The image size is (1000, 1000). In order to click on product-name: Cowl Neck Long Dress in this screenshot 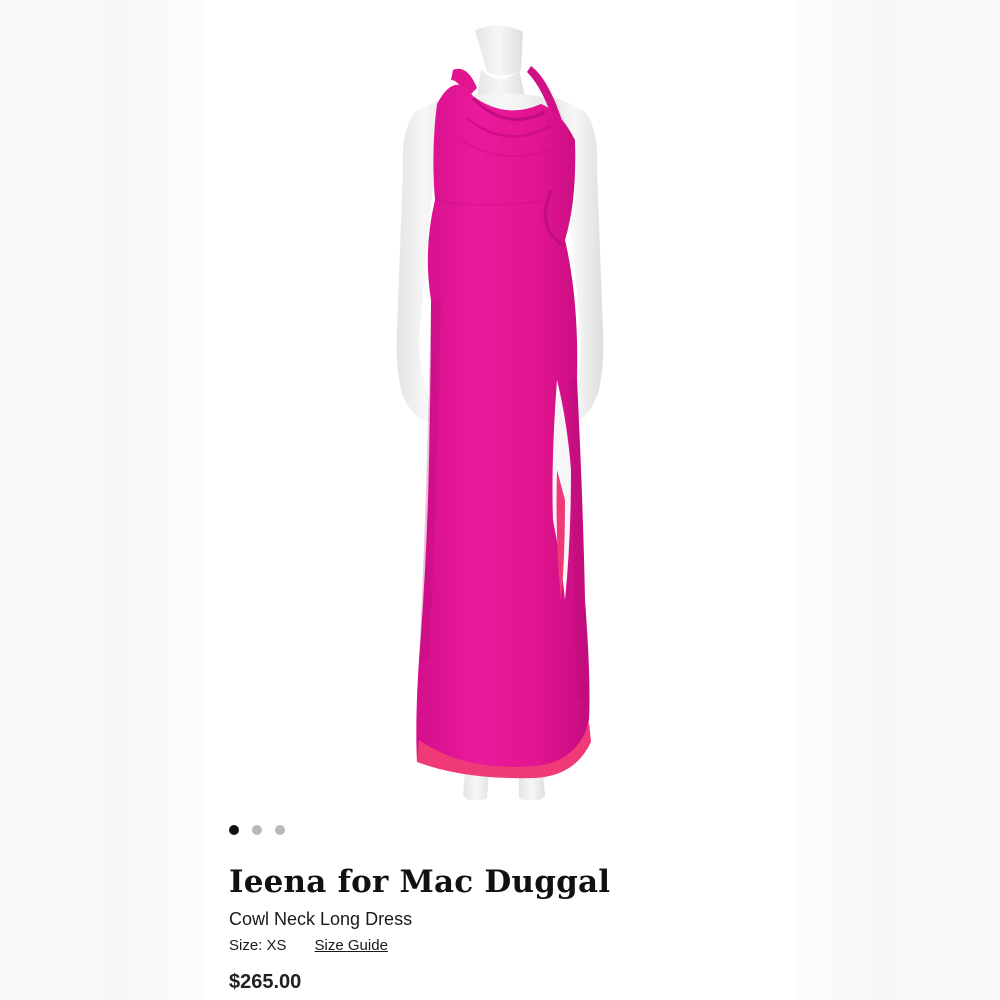, I will do `click(321, 919)`.